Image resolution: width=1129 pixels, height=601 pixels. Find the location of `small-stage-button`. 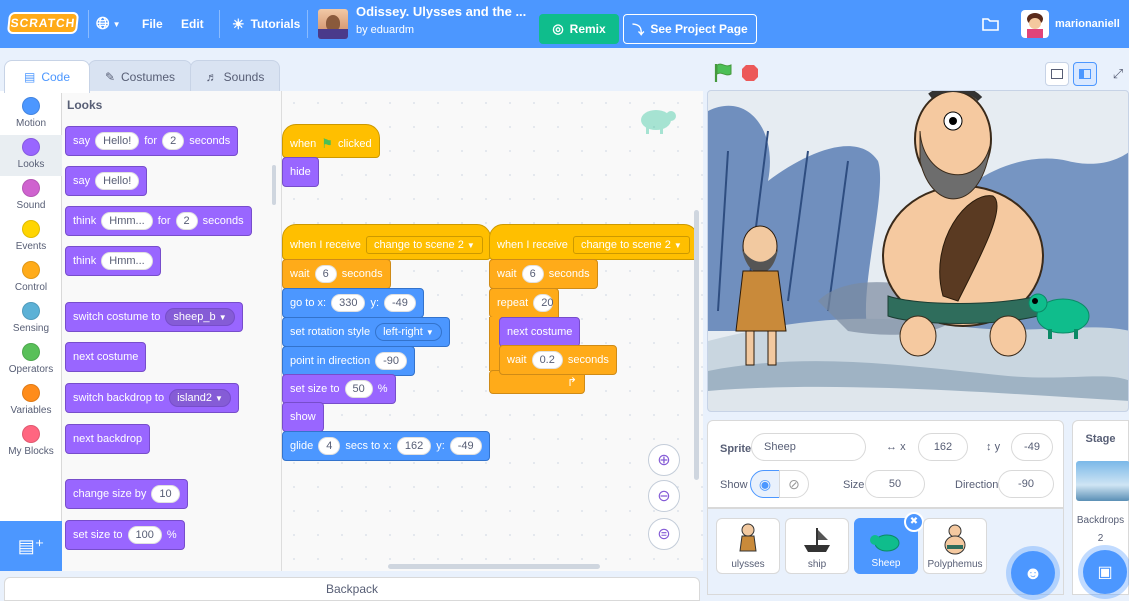

small-stage-button is located at coordinates (1057, 74).